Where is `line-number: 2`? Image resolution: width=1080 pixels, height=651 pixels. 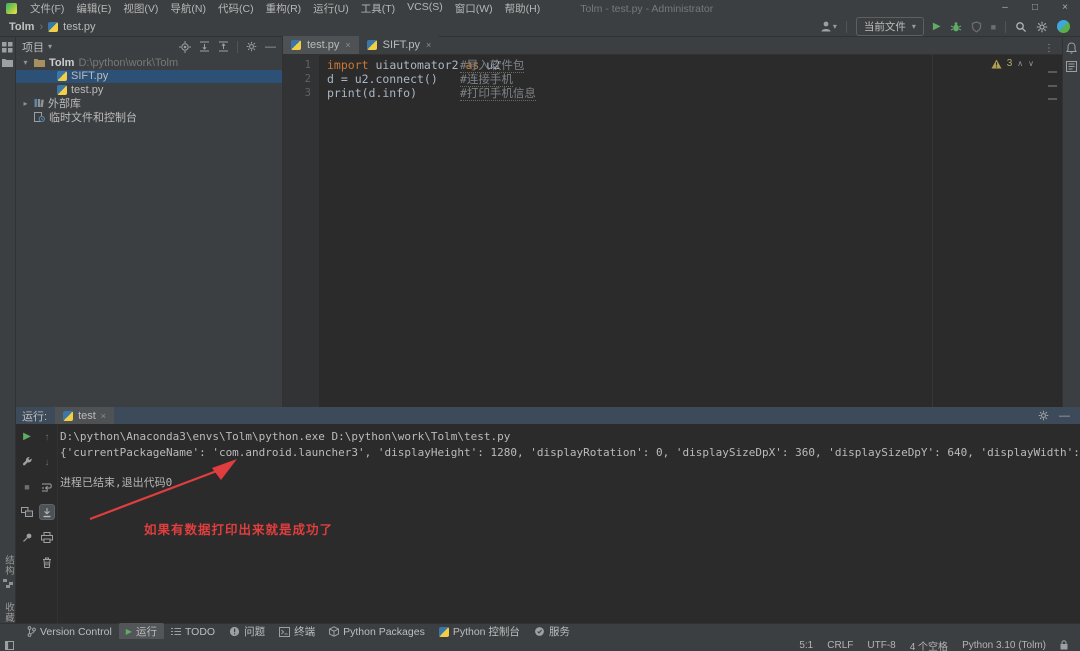
line-number: 2 is located at coordinates (297, 79).